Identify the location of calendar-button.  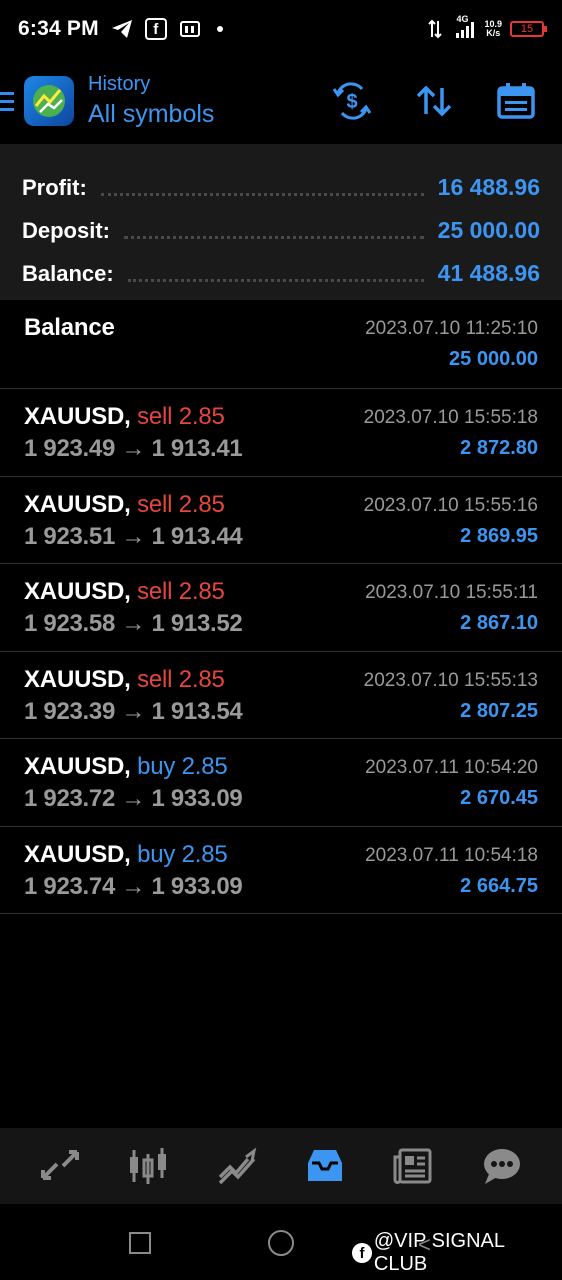
(516, 101).